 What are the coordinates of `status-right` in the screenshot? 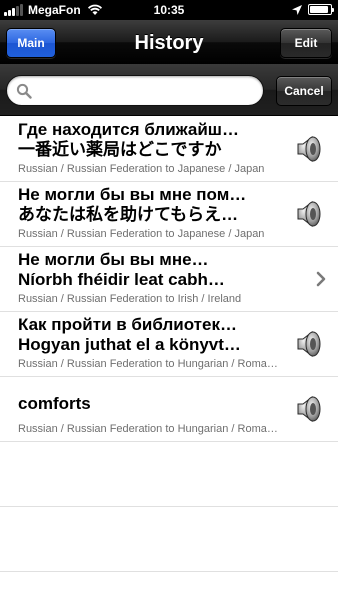 It's located at (313, 9).